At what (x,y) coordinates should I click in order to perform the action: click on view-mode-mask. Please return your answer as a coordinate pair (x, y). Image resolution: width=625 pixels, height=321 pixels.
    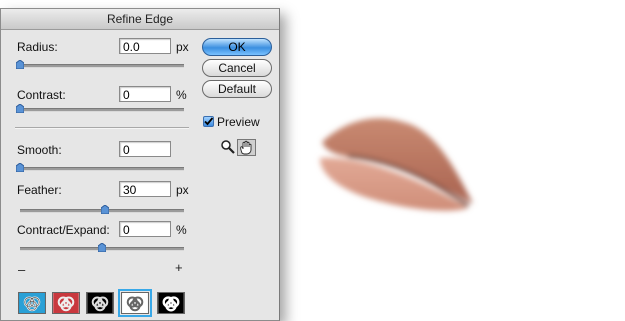
    Looking at the image, I should click on (171, 303).